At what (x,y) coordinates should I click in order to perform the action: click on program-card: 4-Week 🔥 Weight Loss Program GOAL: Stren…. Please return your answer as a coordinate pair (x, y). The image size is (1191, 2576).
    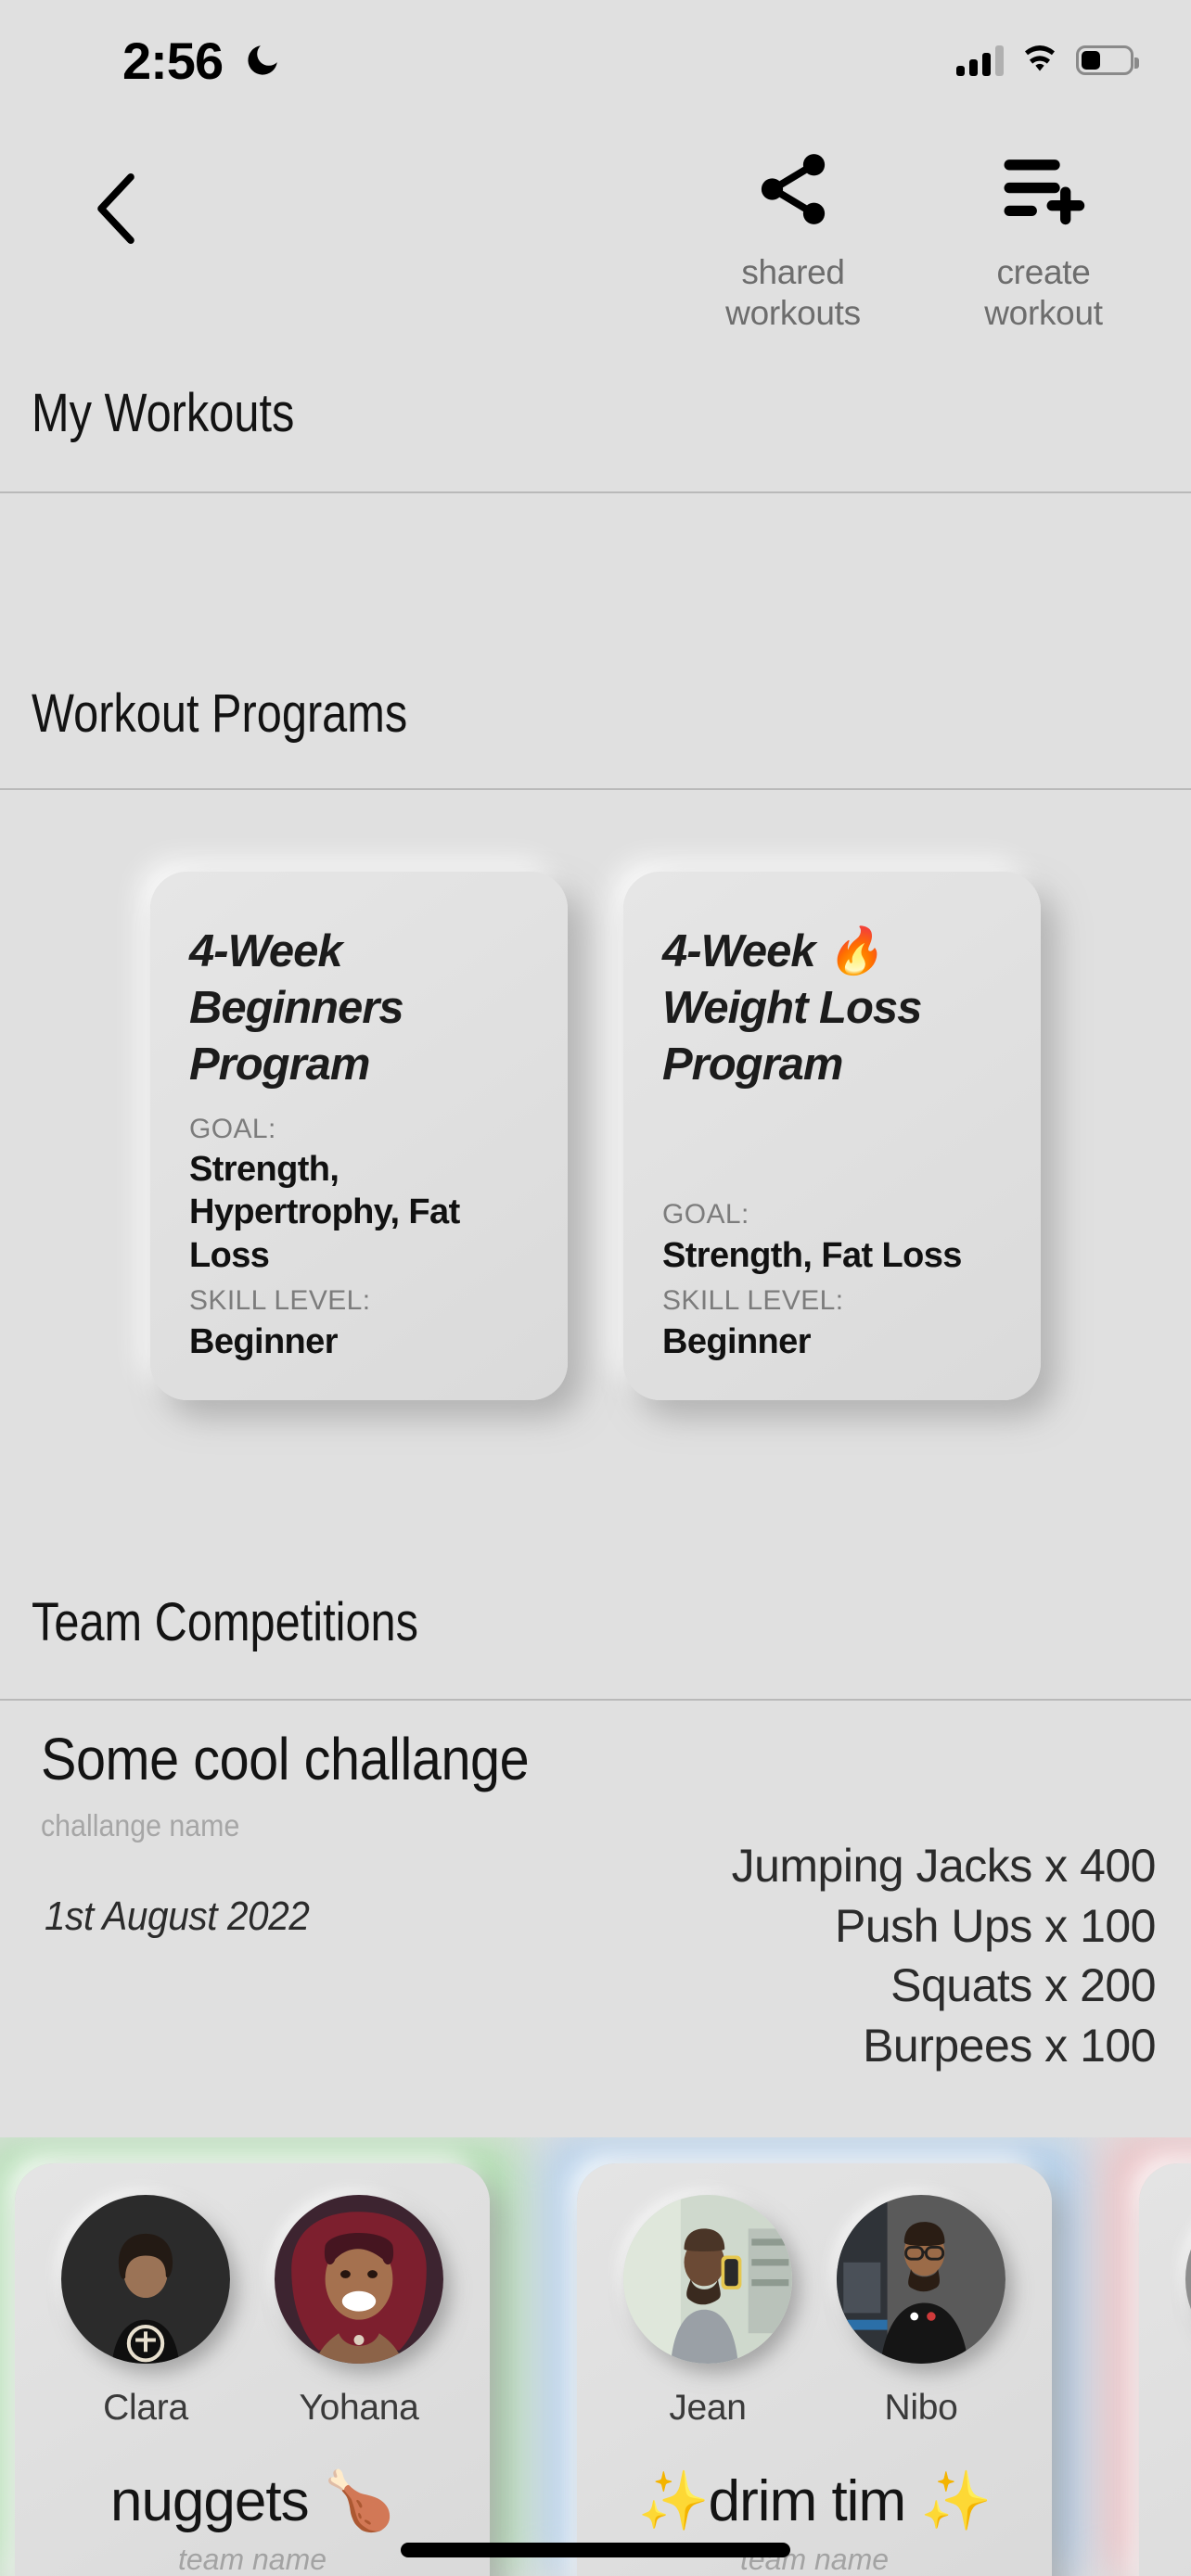
    Looking at the image, I should click on (832, 1136).